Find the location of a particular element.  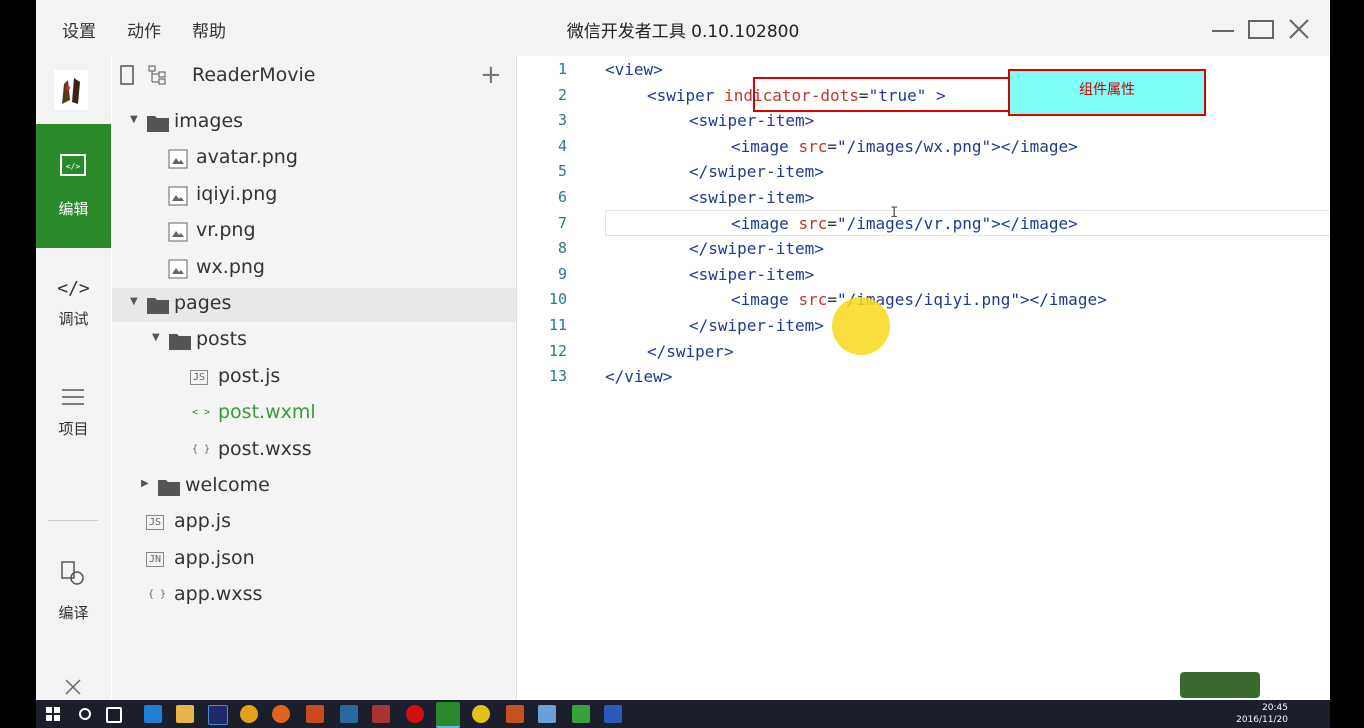

taskbar: 20:45 2016/11/20 is located at coordinates (683, 714).